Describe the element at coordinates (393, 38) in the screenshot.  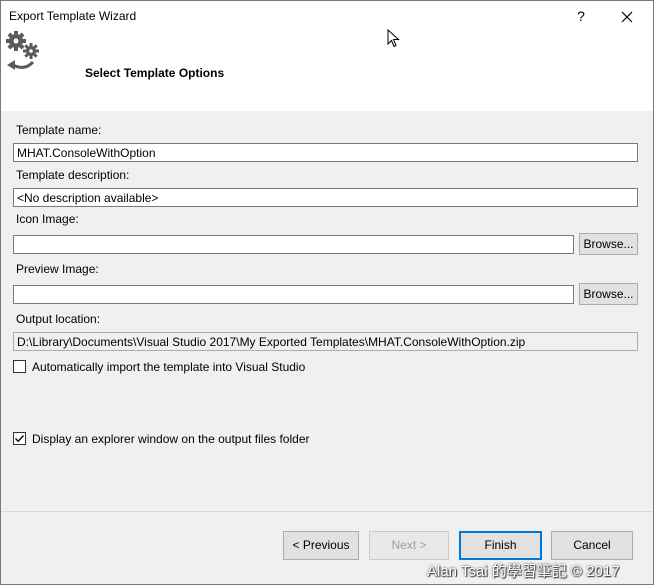
I see `mouse-pointer-icon` at that location.